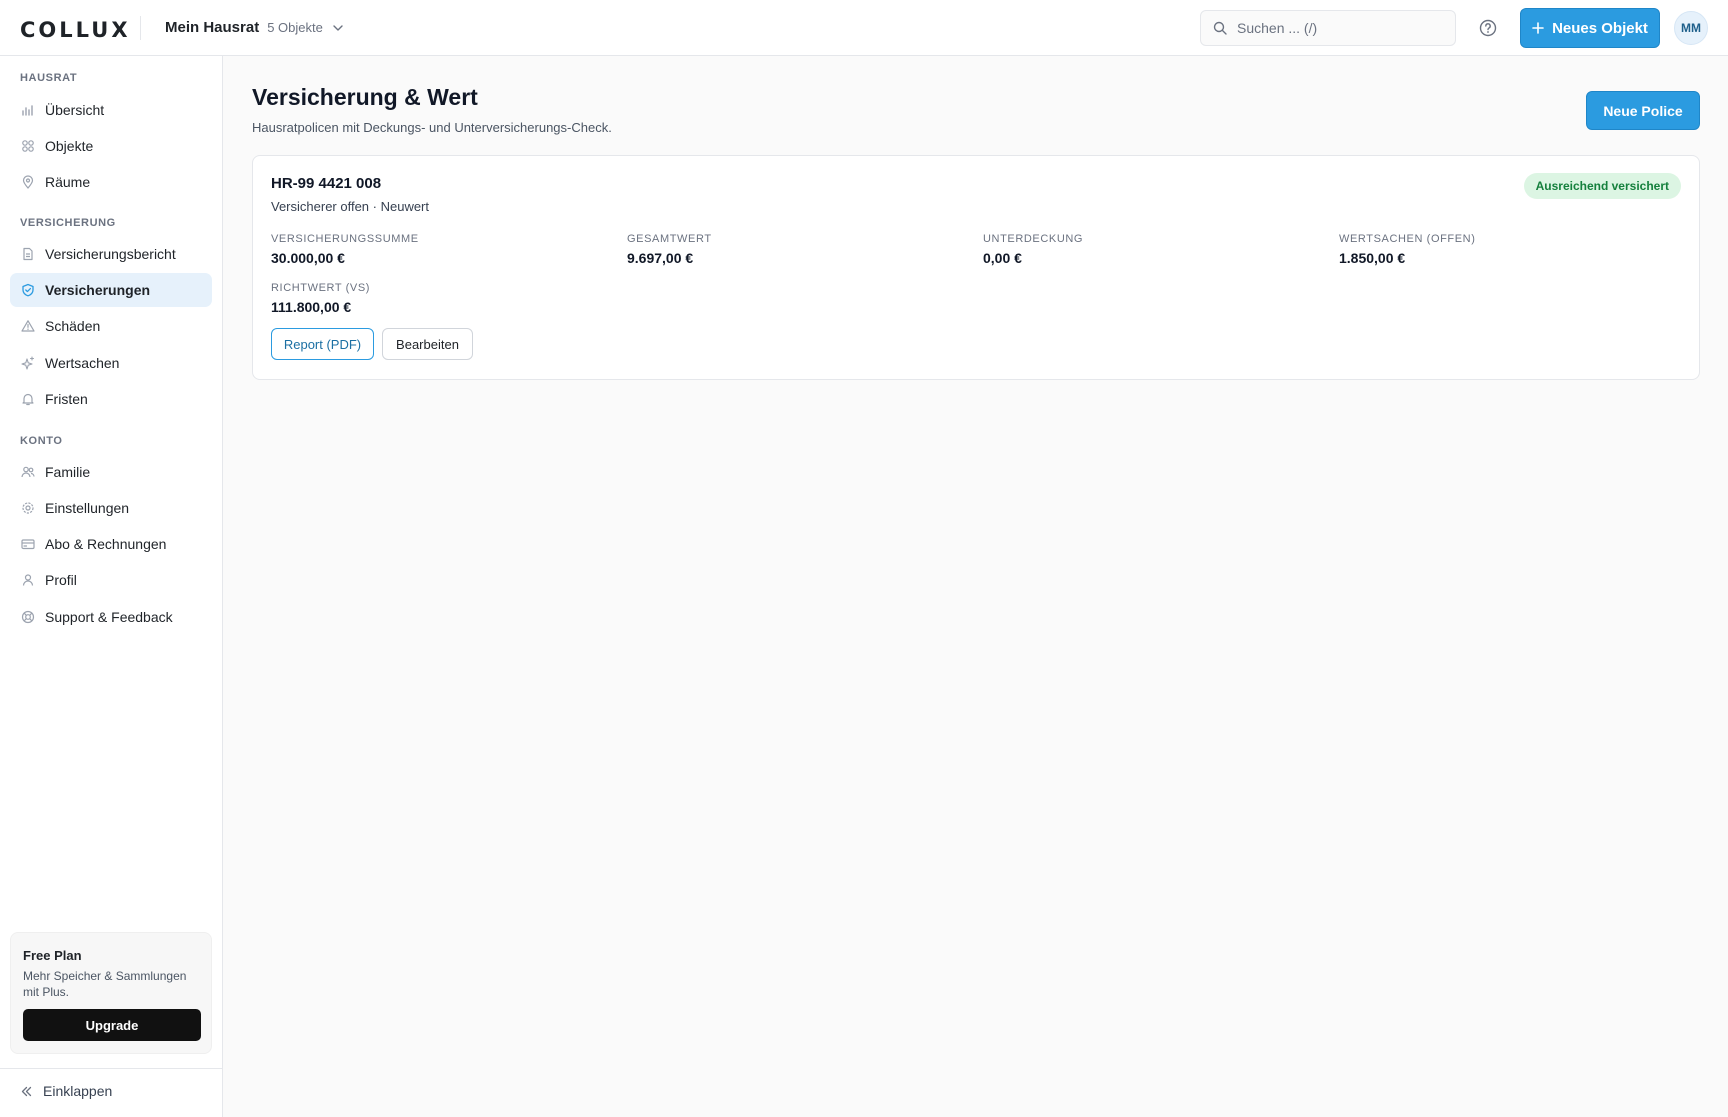 Image resolution: width=1728 pixels, height=1117 pixels. Describe the element at coordinates (427, 344) in the screenshot. I see `edit-button: Bearbeiten` at that location.